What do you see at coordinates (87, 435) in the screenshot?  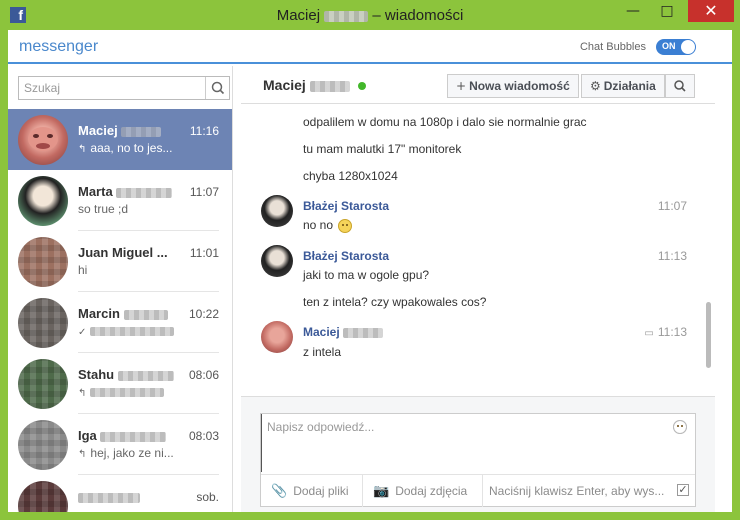 I see `conversation-name-text: Iga` at bounding box center [87, 435].